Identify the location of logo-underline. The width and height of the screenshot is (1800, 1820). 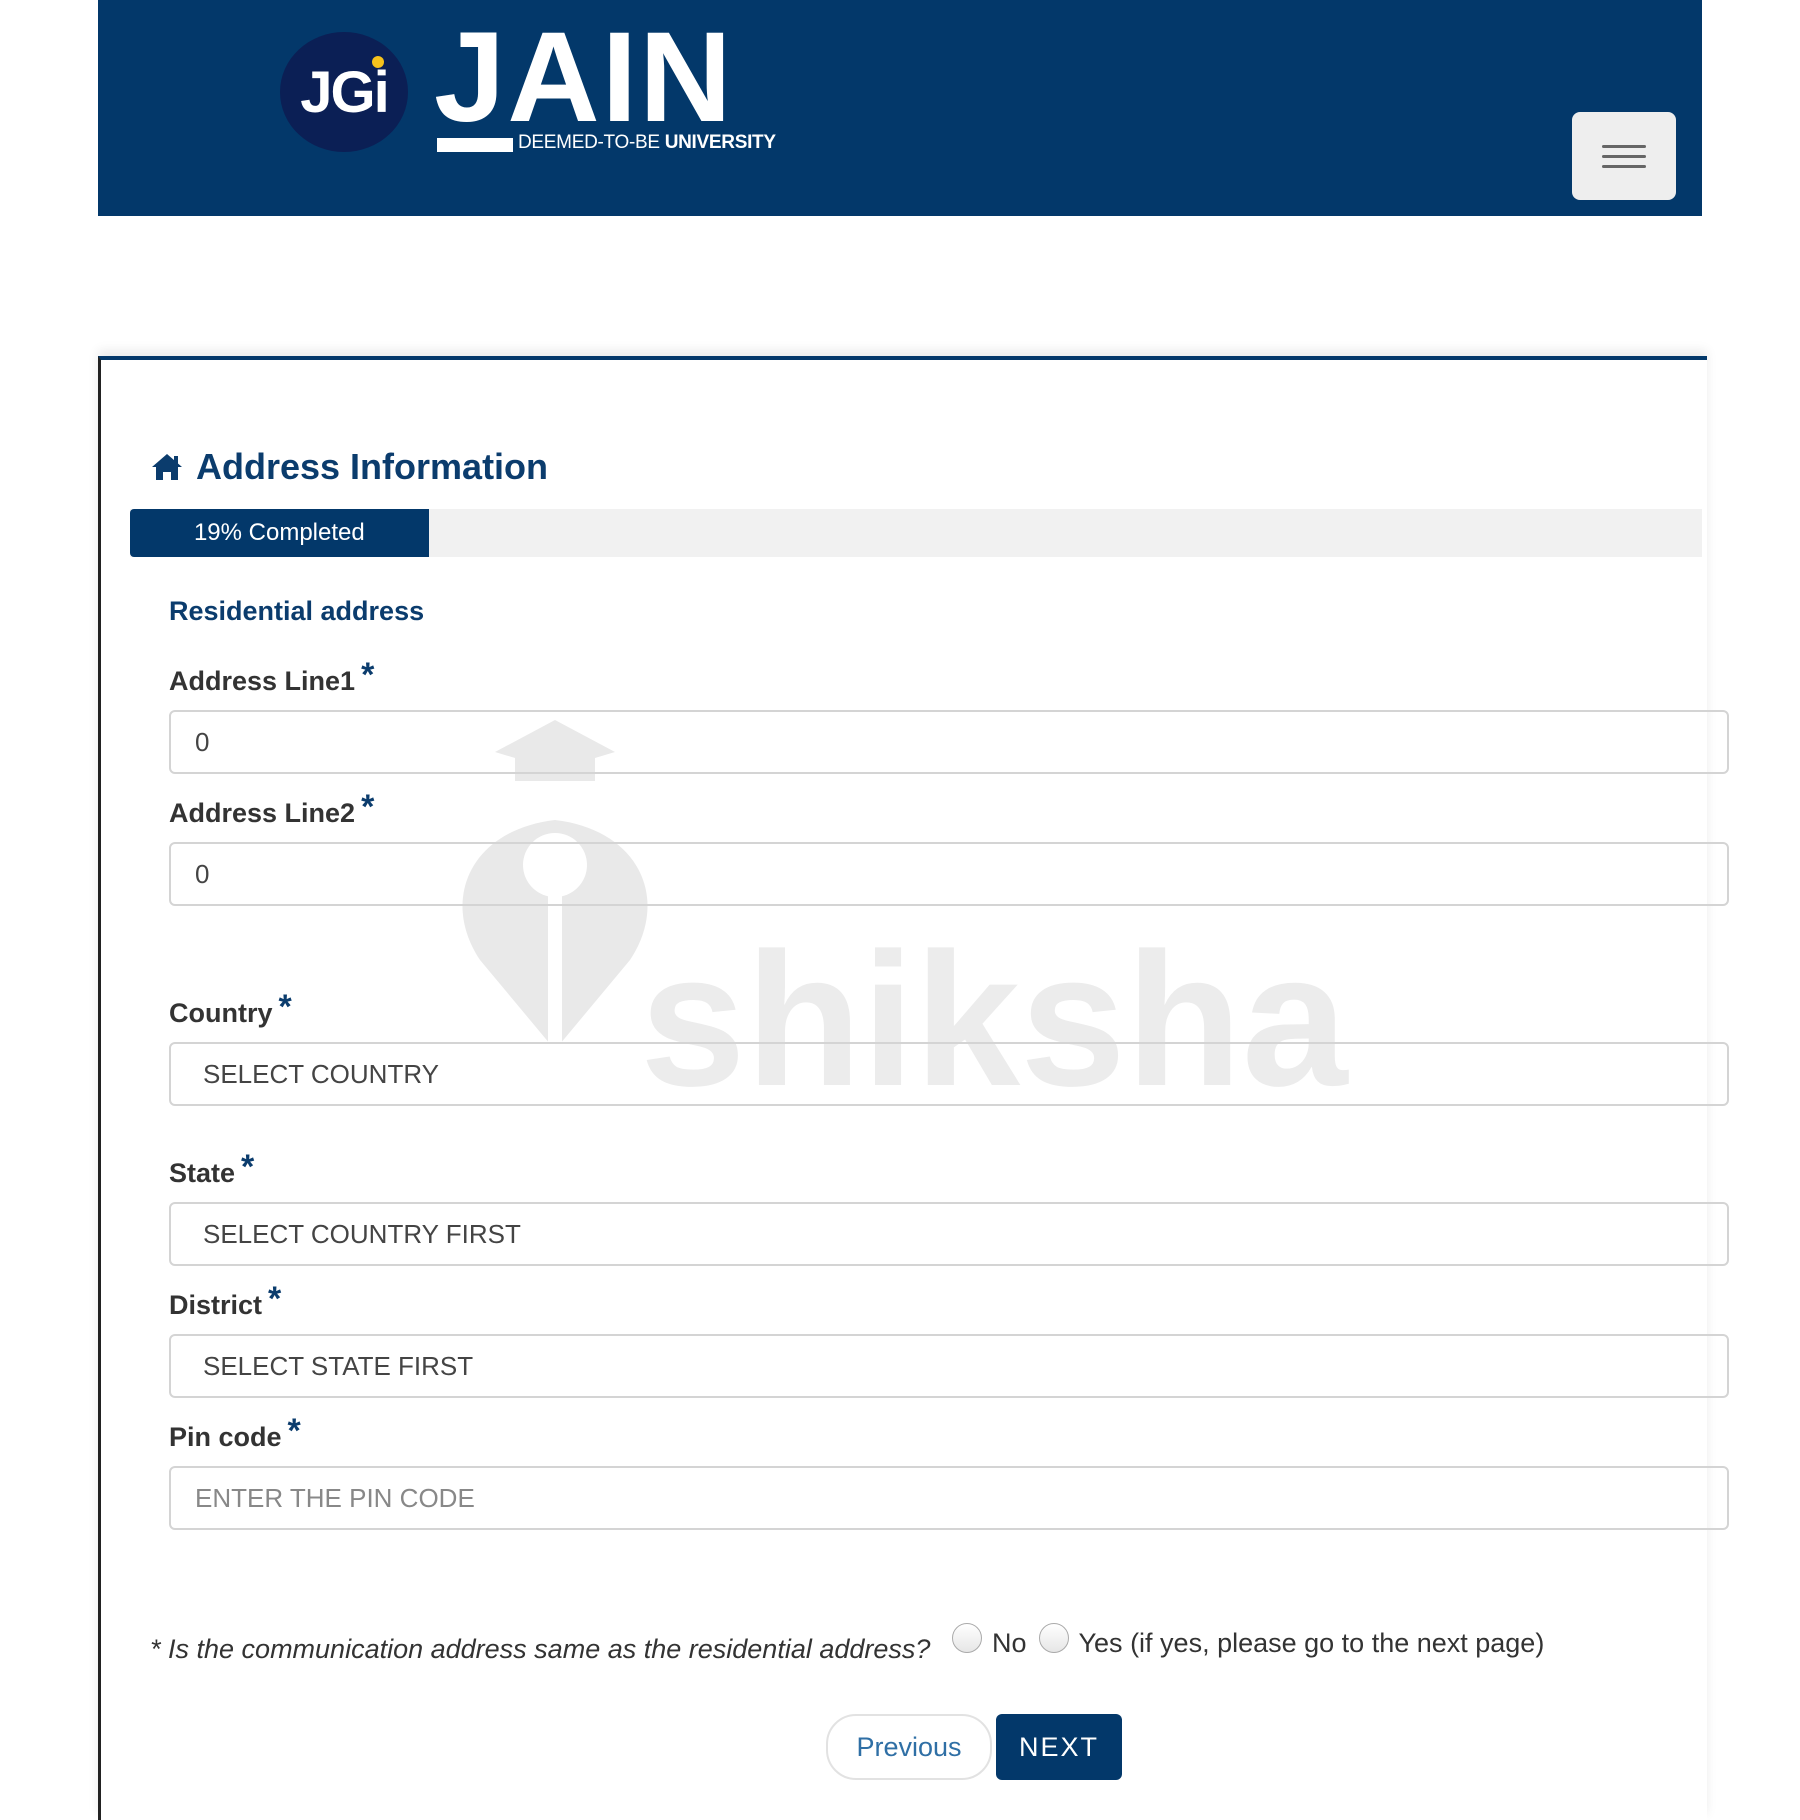
(475, 145).